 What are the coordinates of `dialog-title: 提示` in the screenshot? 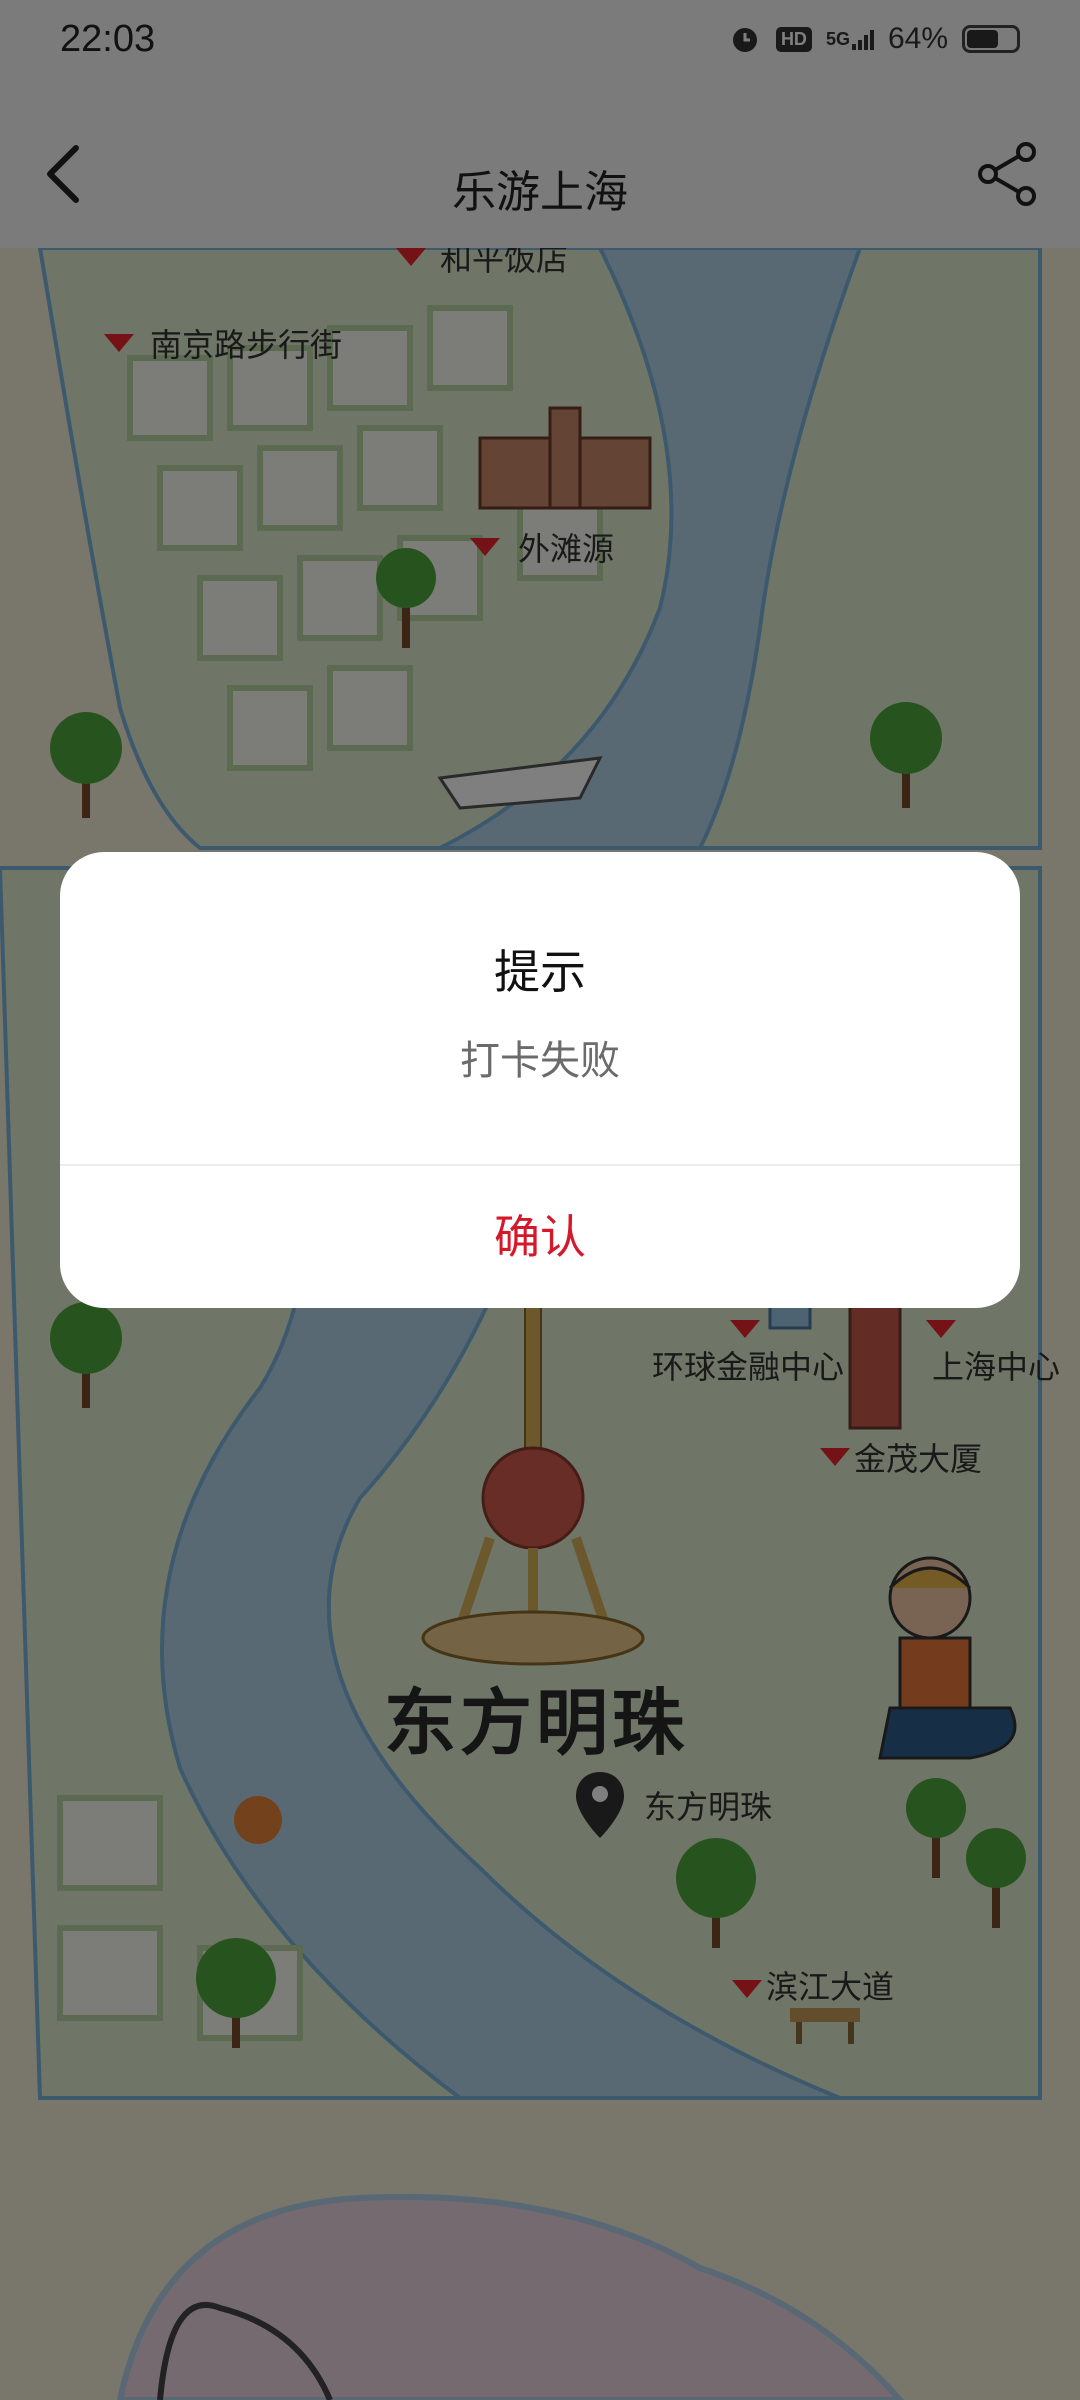 It's located at (540, 972).